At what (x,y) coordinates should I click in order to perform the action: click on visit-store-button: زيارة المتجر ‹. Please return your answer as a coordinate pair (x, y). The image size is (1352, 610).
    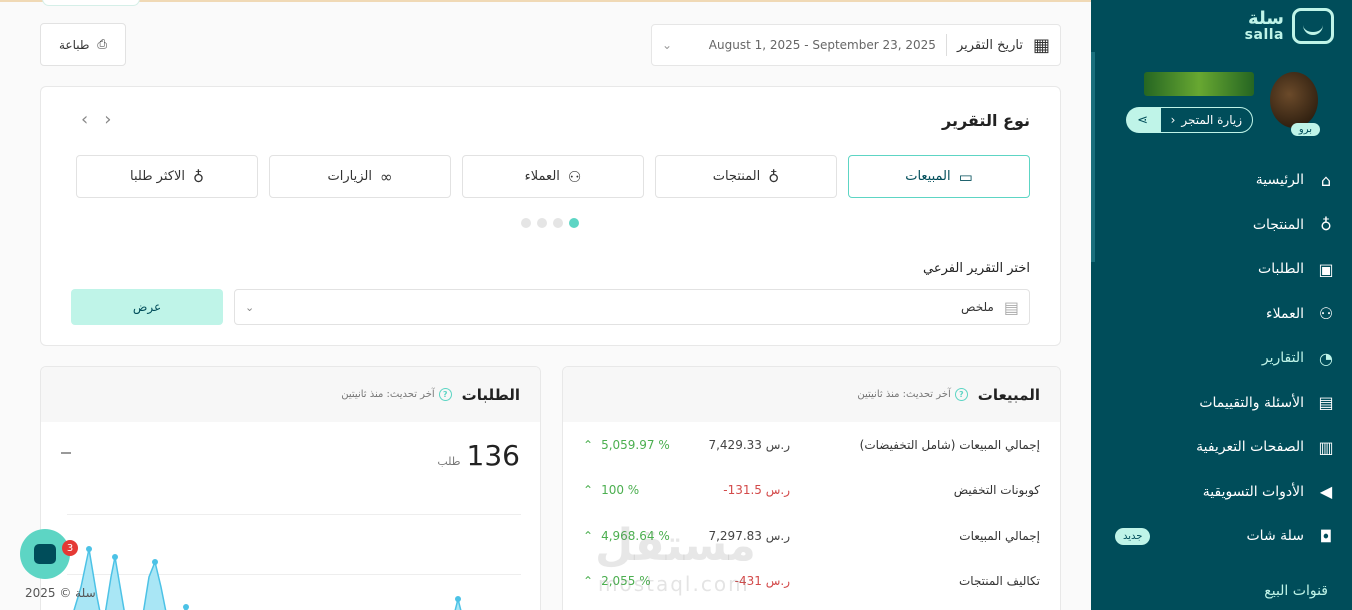
    Looking at the image, I should click on (1206, 120).